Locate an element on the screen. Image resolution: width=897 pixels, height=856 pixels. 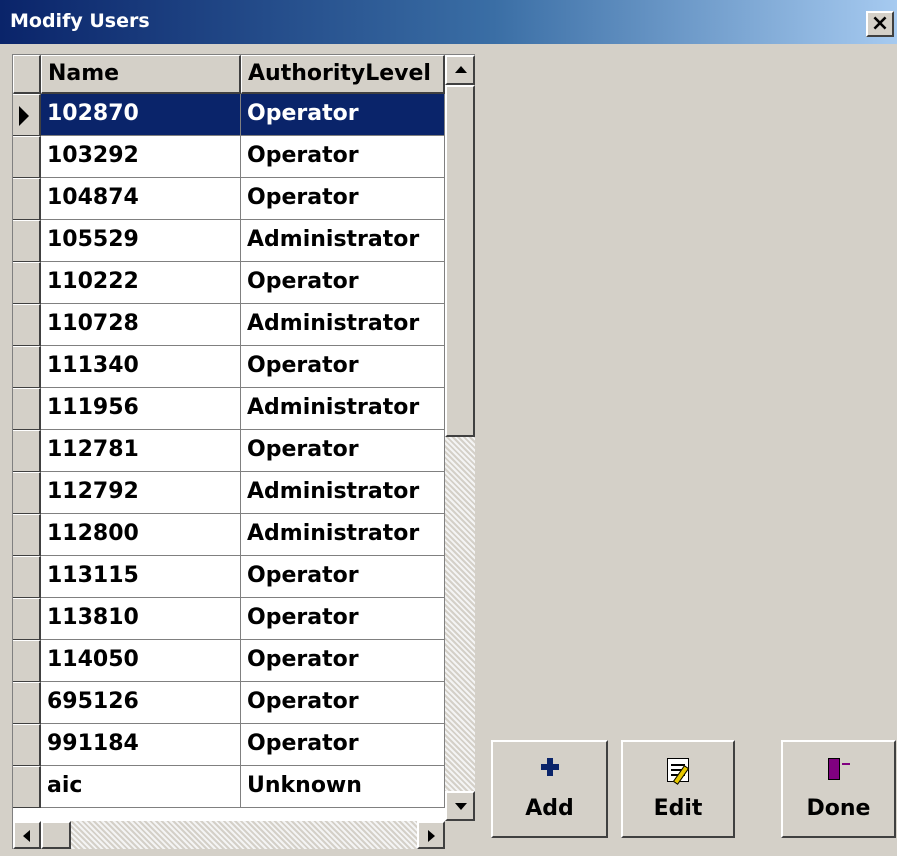
cell-authority-level: Unknown is located at coordinates (343, 787).